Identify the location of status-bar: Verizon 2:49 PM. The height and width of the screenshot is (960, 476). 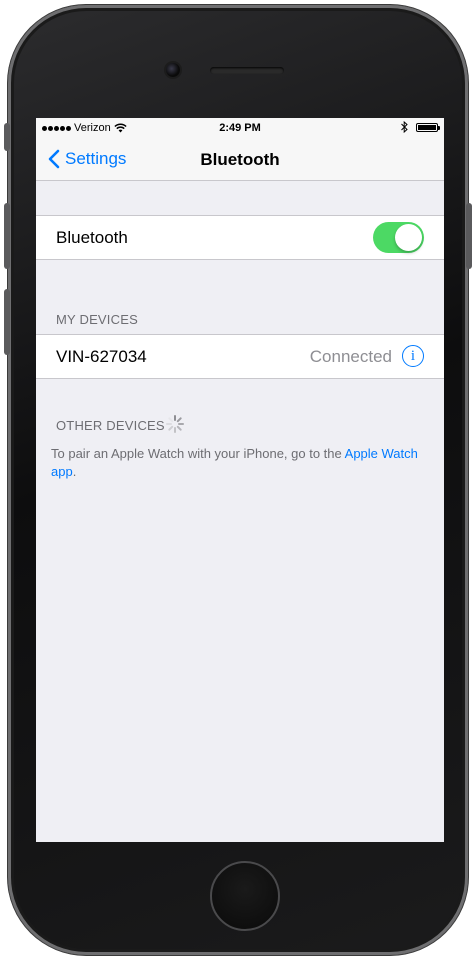
(240, 128).